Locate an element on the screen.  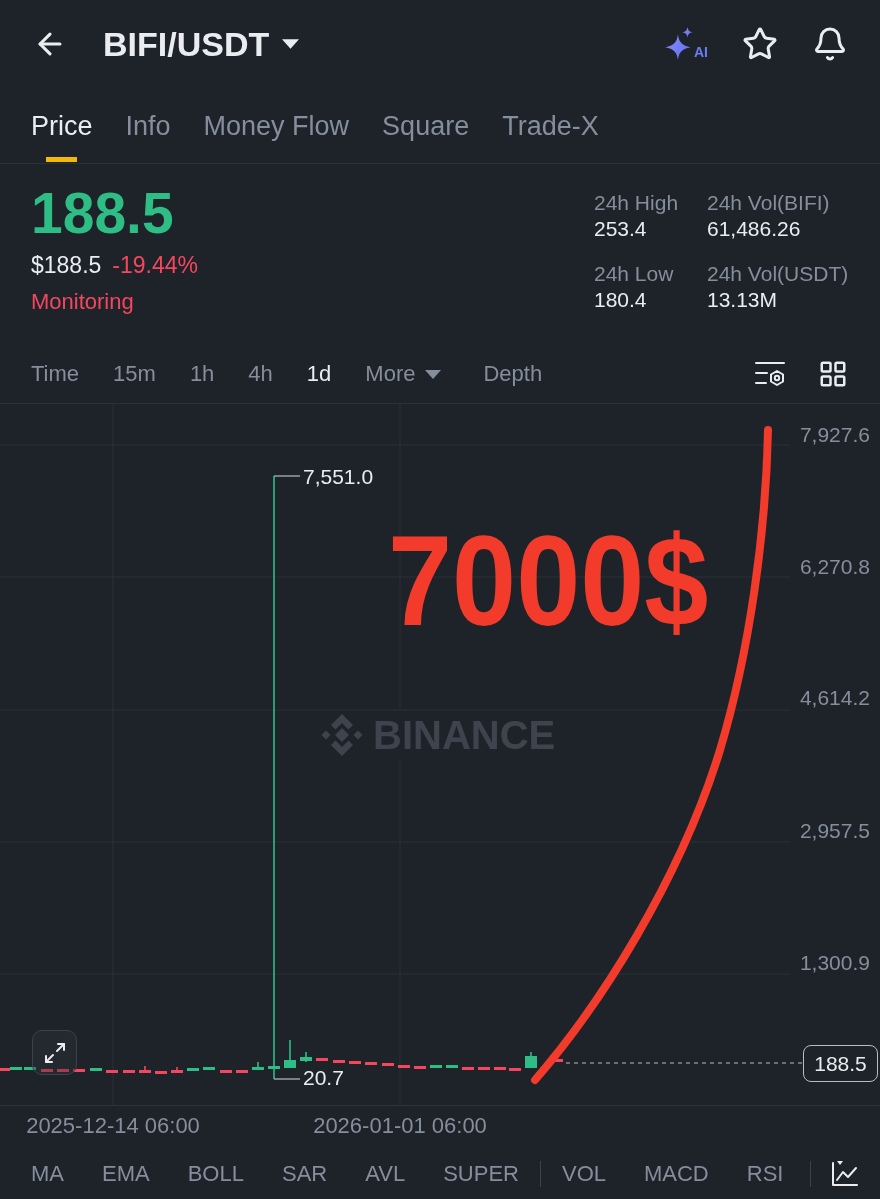
indicator-tab: AVL is located at coordinates (385, 1173).